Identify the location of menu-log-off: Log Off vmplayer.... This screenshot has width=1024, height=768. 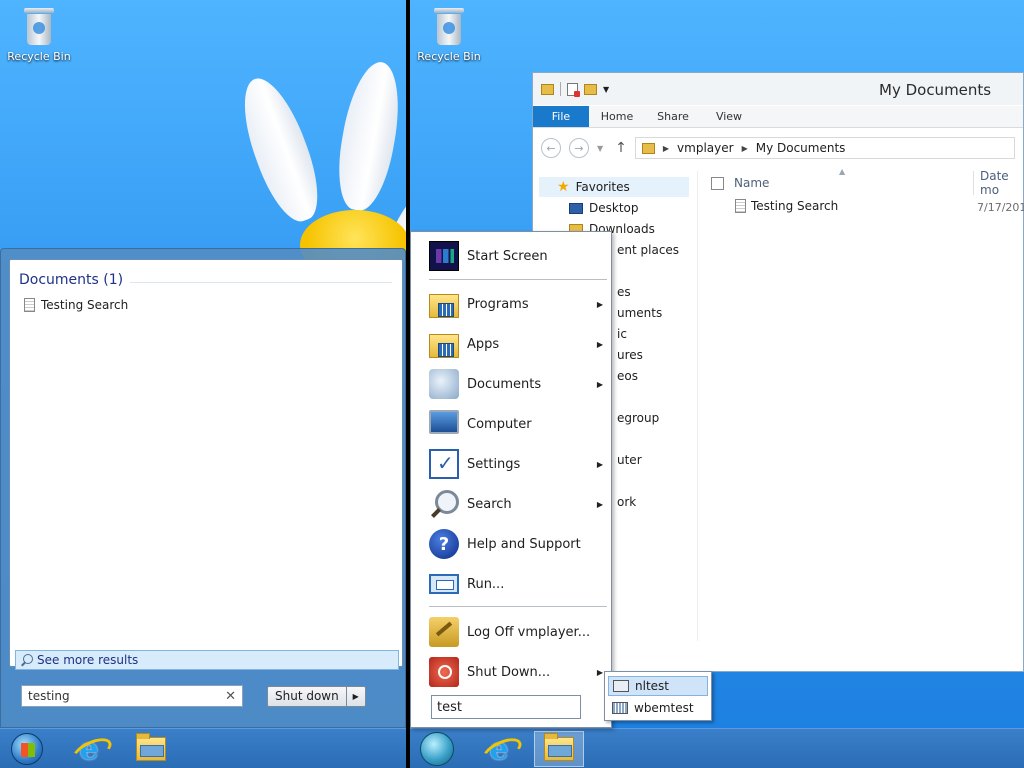
(518, 632).